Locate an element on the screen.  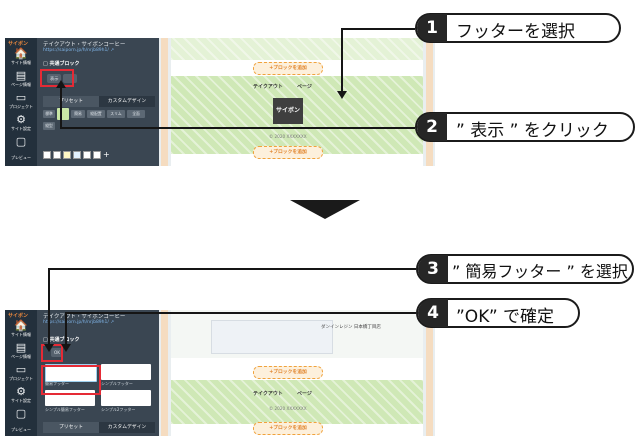
callout-1-text: フッターを選択 is located at coordinates (515, 32).